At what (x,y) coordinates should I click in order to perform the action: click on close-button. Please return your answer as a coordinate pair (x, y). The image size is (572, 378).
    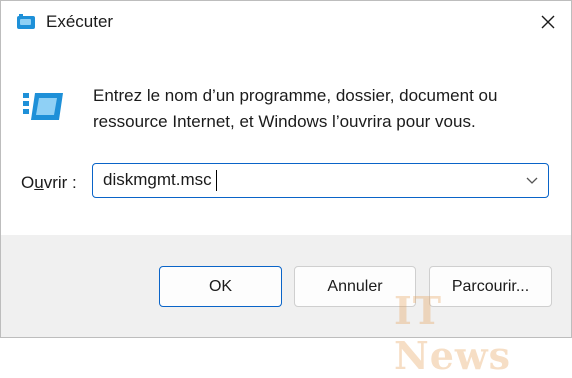
    Looking at the image, I should click on (548, 22).